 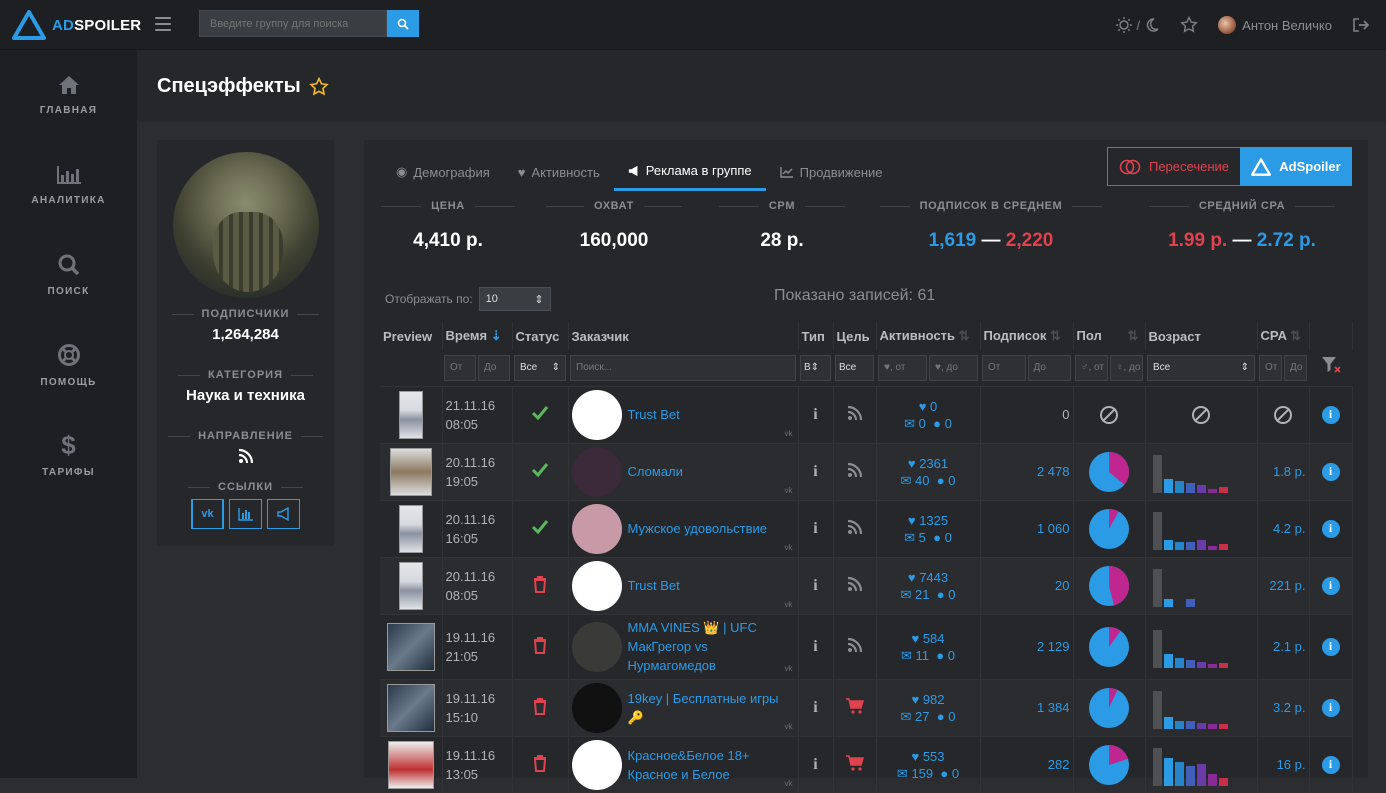 What do you see at coordinates (540, 367) in the screenshot?
I see `status-filter: Все ⇕` at bounding box center [540, 367].